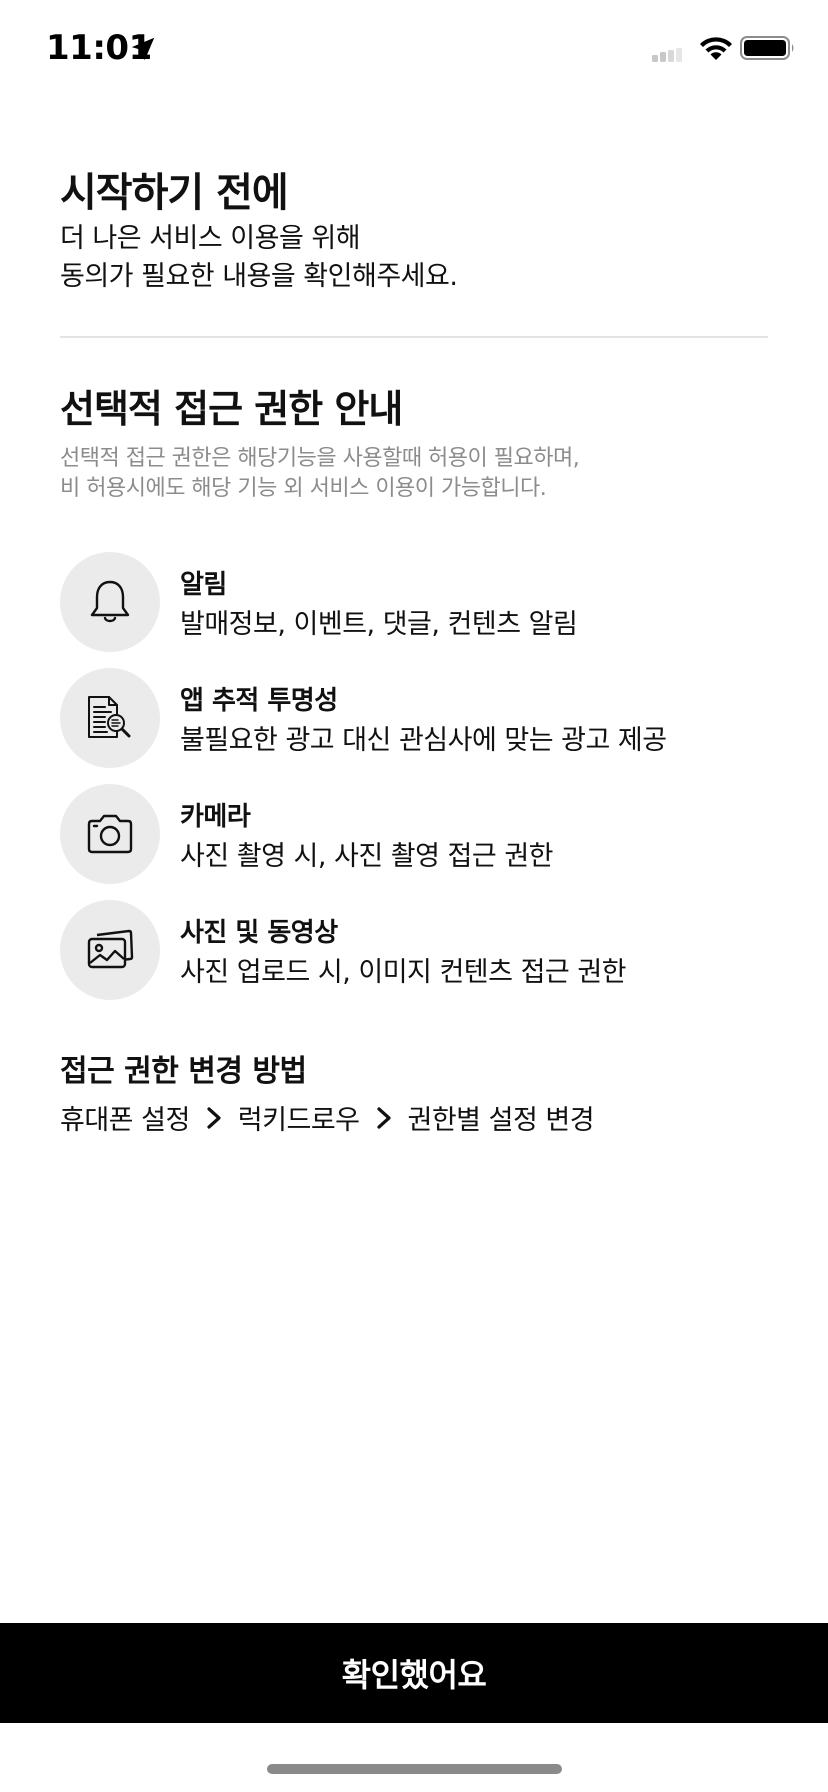 This screenshot has width=828, height=1792. What do you see at coordinates (210, 238) in the screenshot?
I see `intro-desc-line-1: 더 나은 서비스 이용을 위해` at bounding box center [210, 238].